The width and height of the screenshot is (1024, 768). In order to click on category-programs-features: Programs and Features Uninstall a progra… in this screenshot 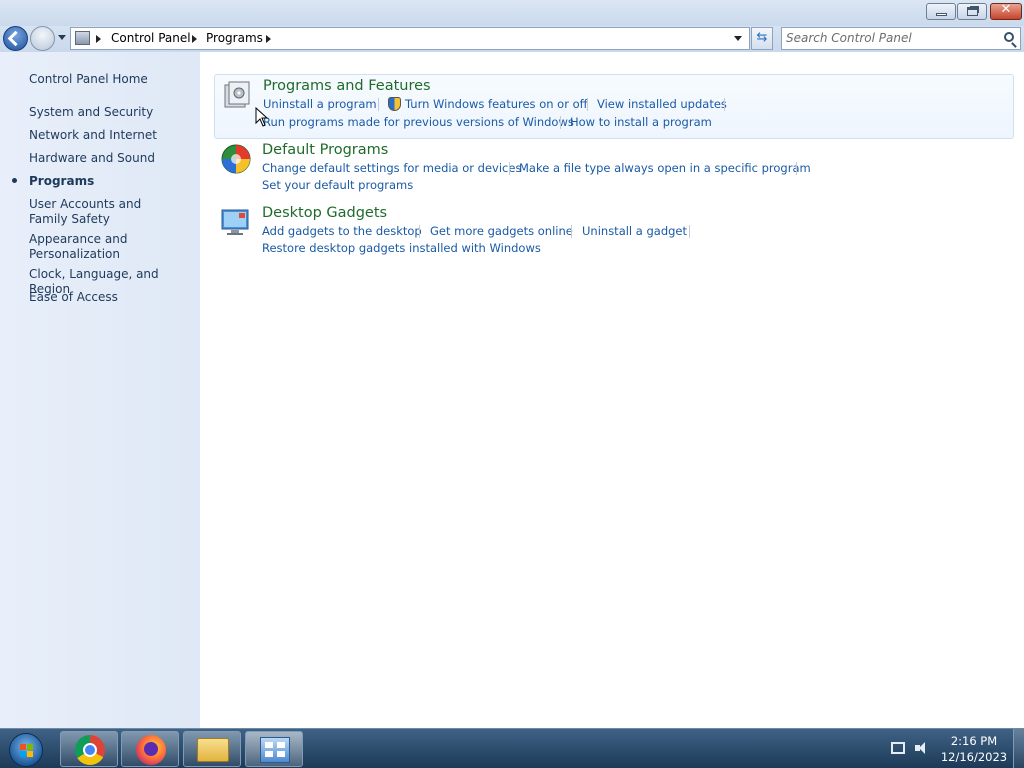, I will do `click(614, 106)`.